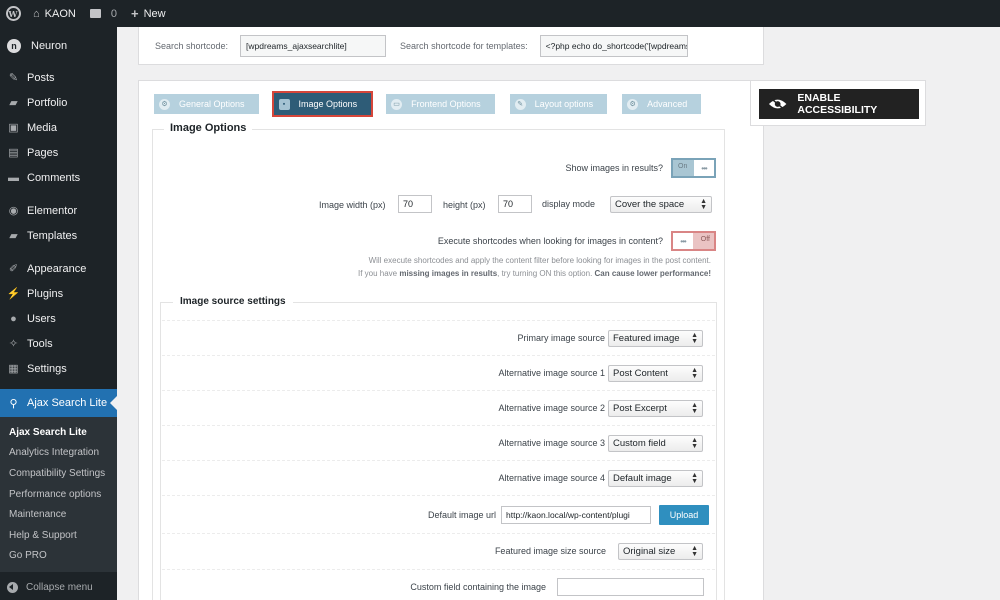 This screenshot has height=600, width=1000. I want to click on comments-link: 0, so click(103, 13).